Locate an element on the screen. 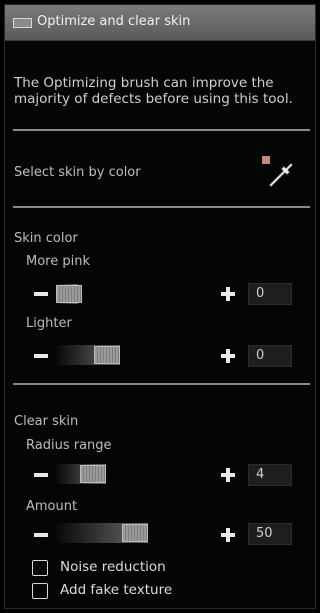 The image size is (320, 613). radius-range-slider-track is located at coordinates (81, 474).